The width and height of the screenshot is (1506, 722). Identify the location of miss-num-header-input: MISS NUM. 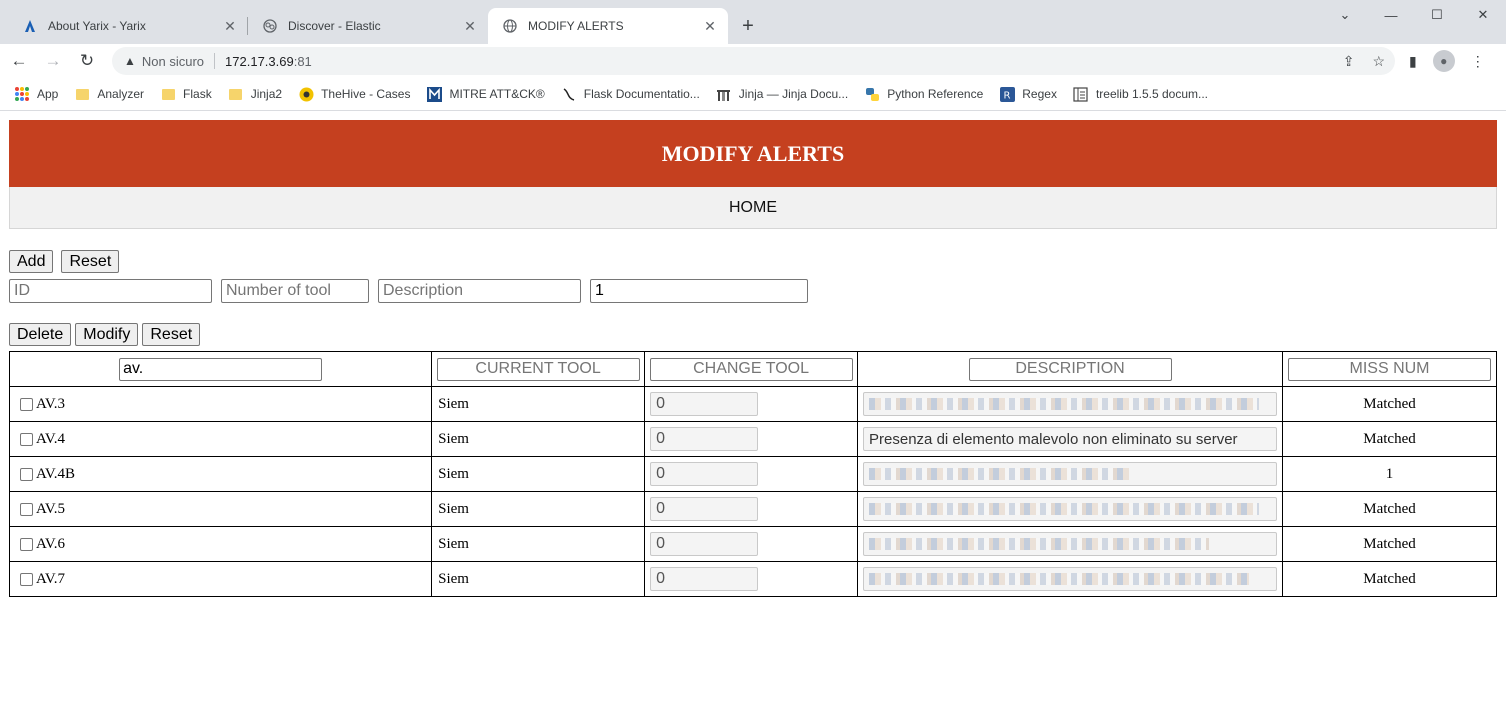
(1389, 369).